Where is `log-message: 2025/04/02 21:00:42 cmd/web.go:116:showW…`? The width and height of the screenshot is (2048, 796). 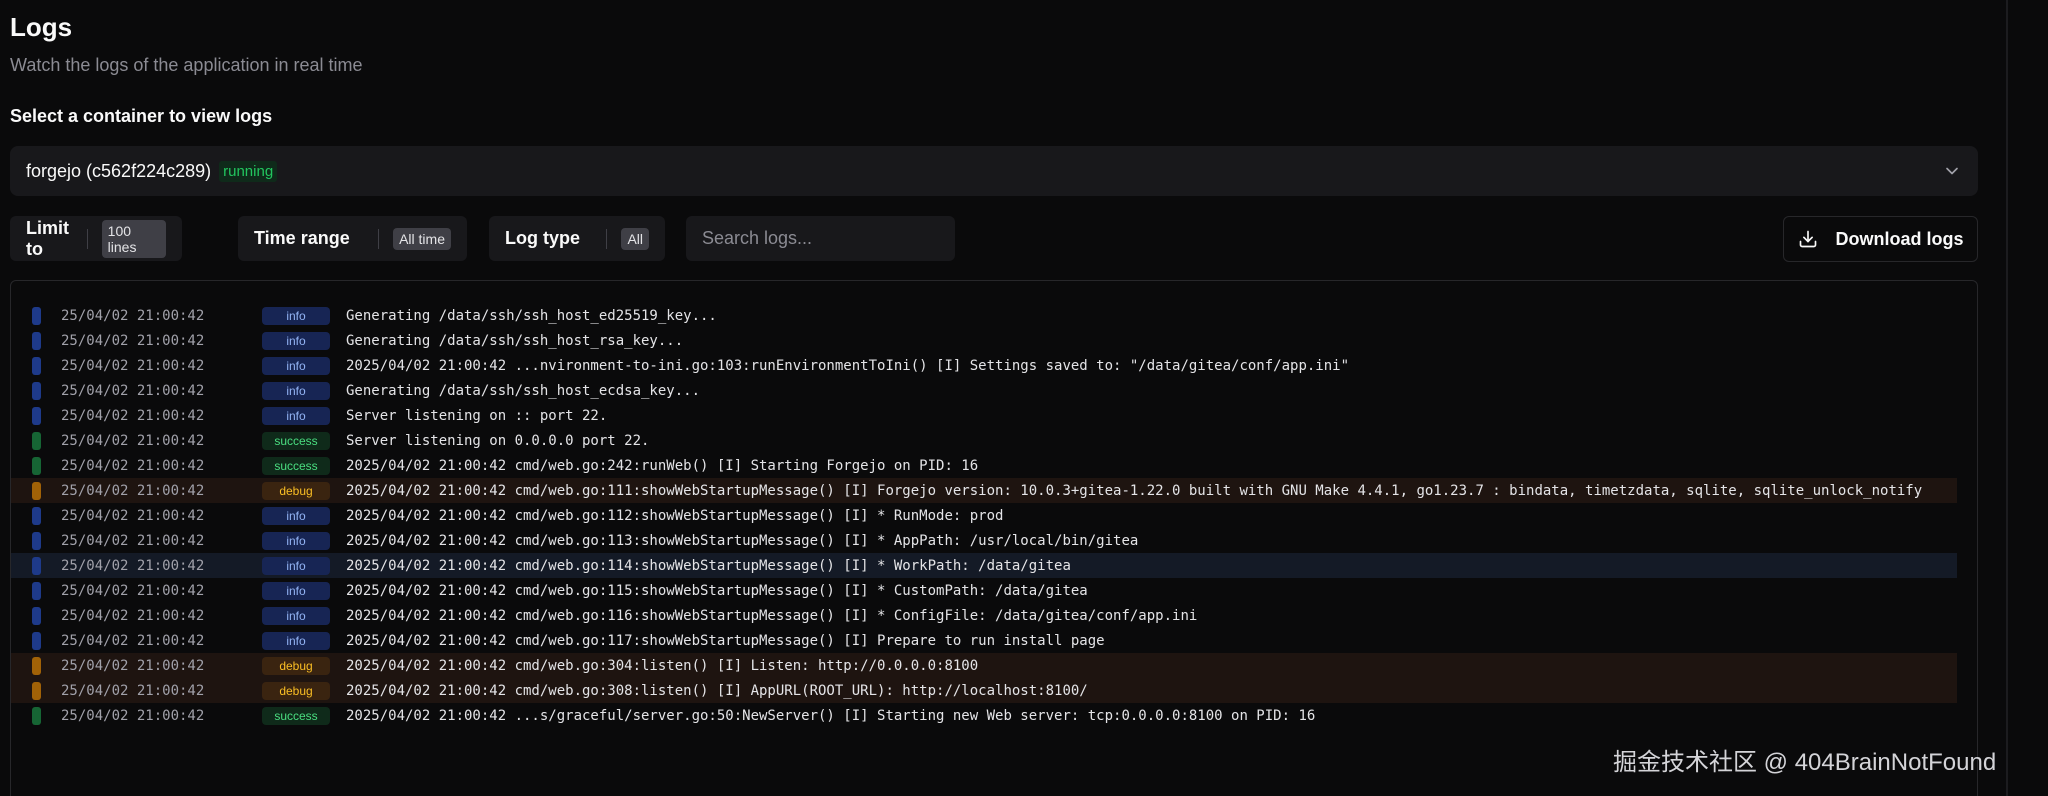
log-message: 2025/04/02 21:00:42 cmd/web.go:116:showW… is located at coordinates (772, 616).